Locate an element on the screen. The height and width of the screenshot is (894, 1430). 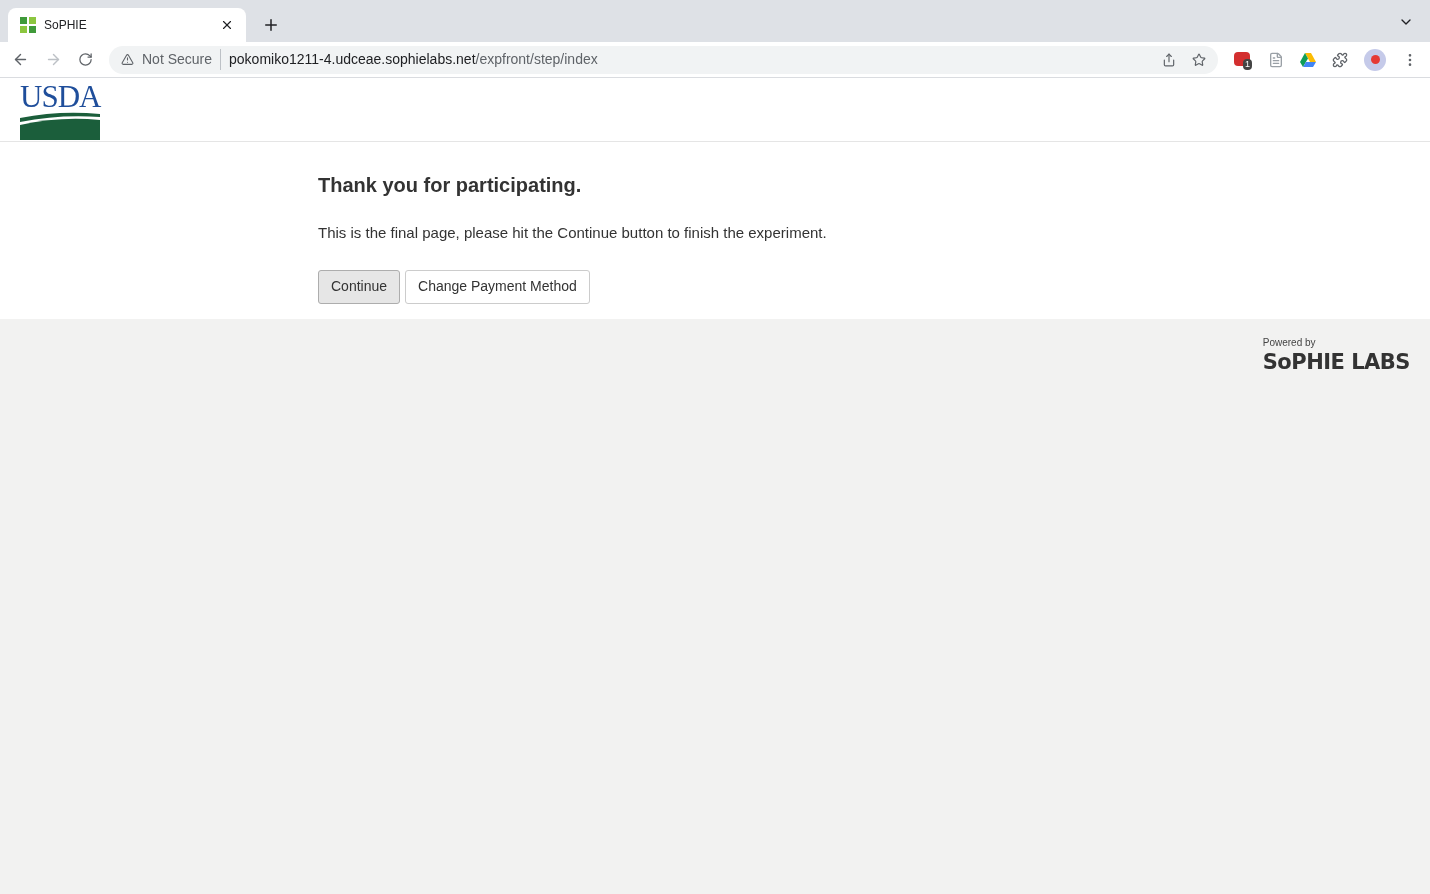
action-button: Change Payment Method is located at coordinates (497, 286).